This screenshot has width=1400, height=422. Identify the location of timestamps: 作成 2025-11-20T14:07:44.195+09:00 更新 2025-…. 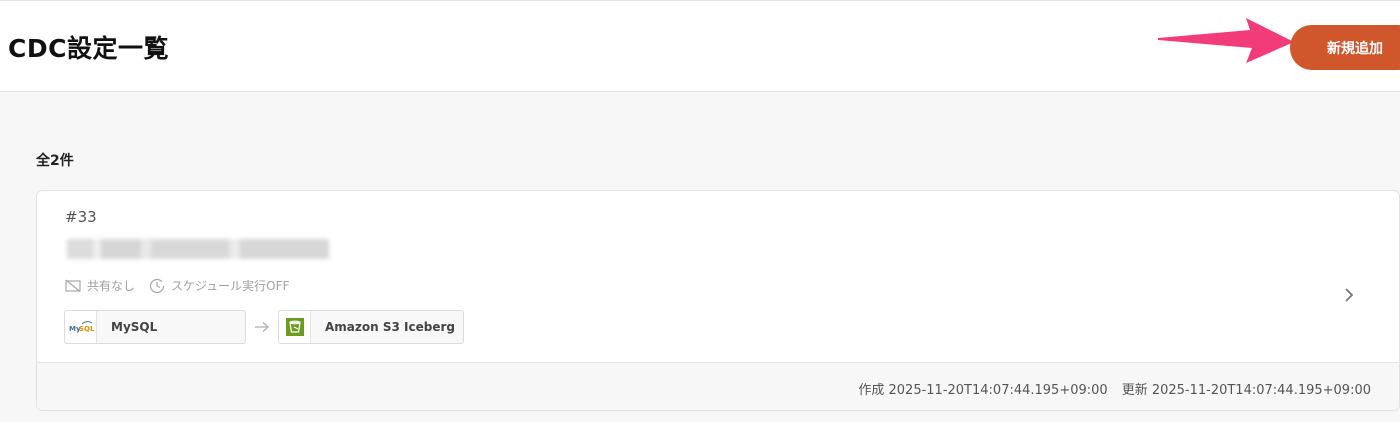
(1114, 388).